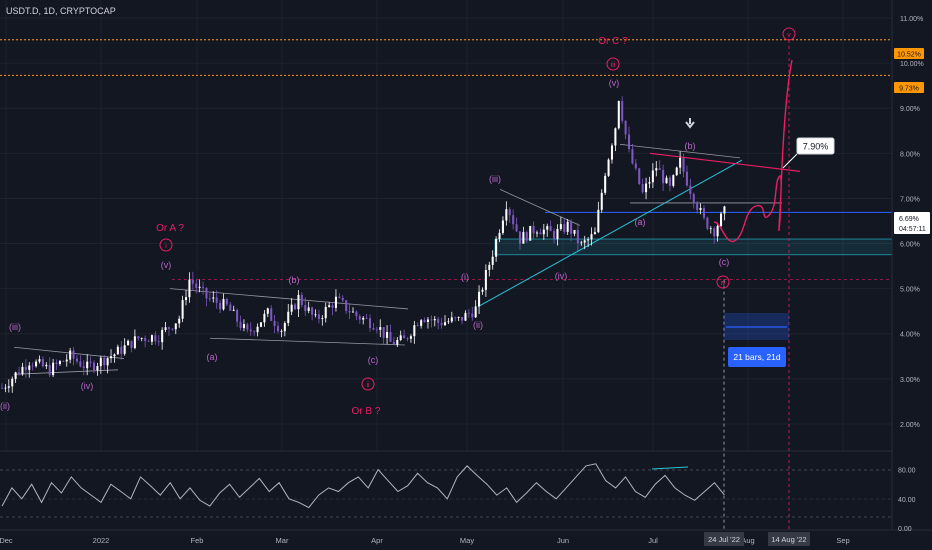 The image size is (932, 550). What do you see at coordinates (368, 385) in the screenshot?
I see `circle-ii-label: ii` at bounding box center [368, 385].